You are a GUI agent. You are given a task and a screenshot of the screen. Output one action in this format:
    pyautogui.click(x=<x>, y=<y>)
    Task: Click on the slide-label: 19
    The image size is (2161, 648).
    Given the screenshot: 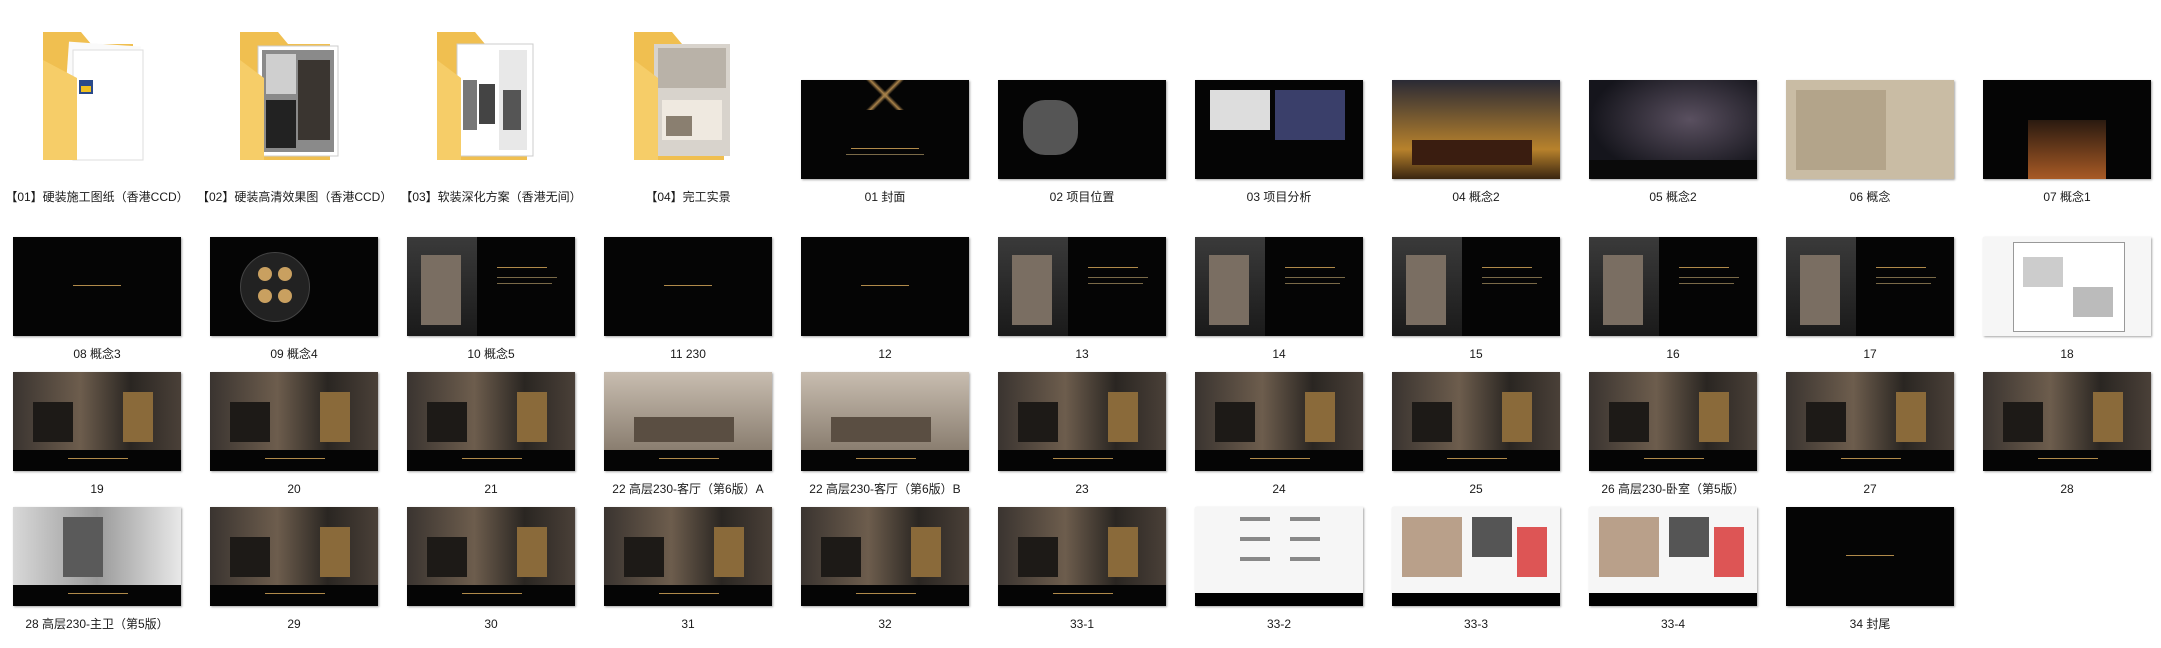 What is the action you would take?
    pyautogui.click(x=97, y=489)
    